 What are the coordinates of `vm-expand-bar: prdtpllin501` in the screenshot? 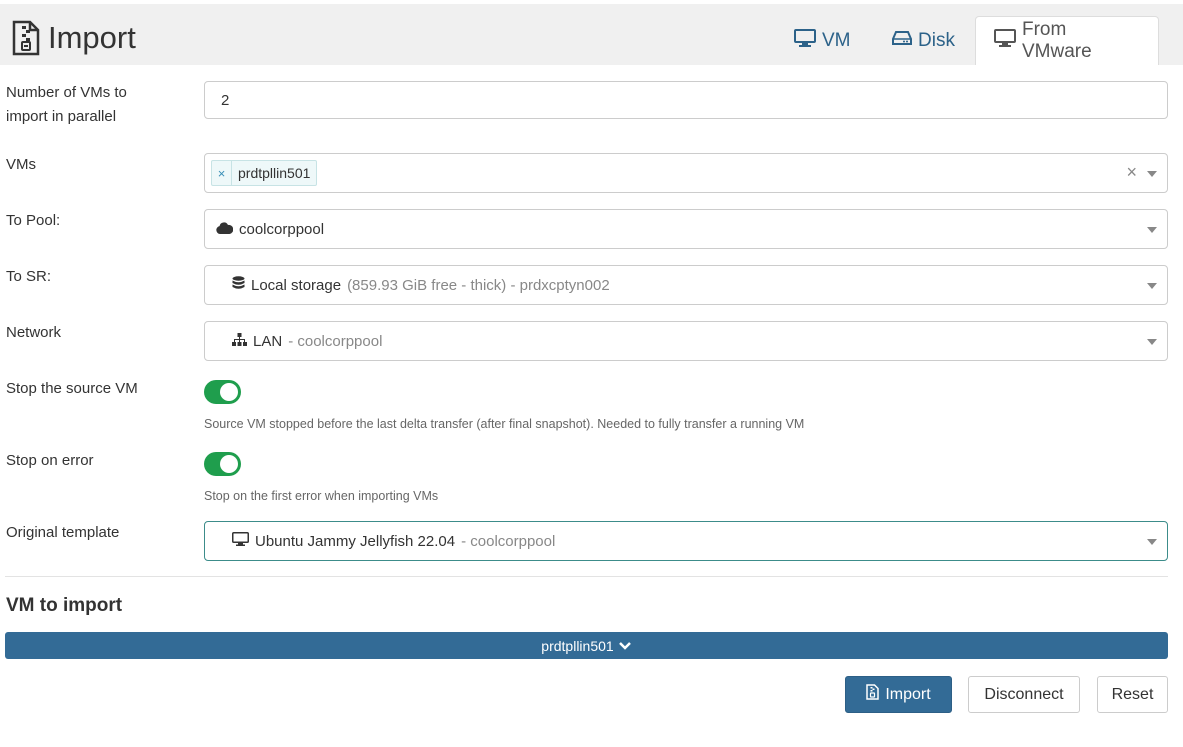 It's located at (586, 645).